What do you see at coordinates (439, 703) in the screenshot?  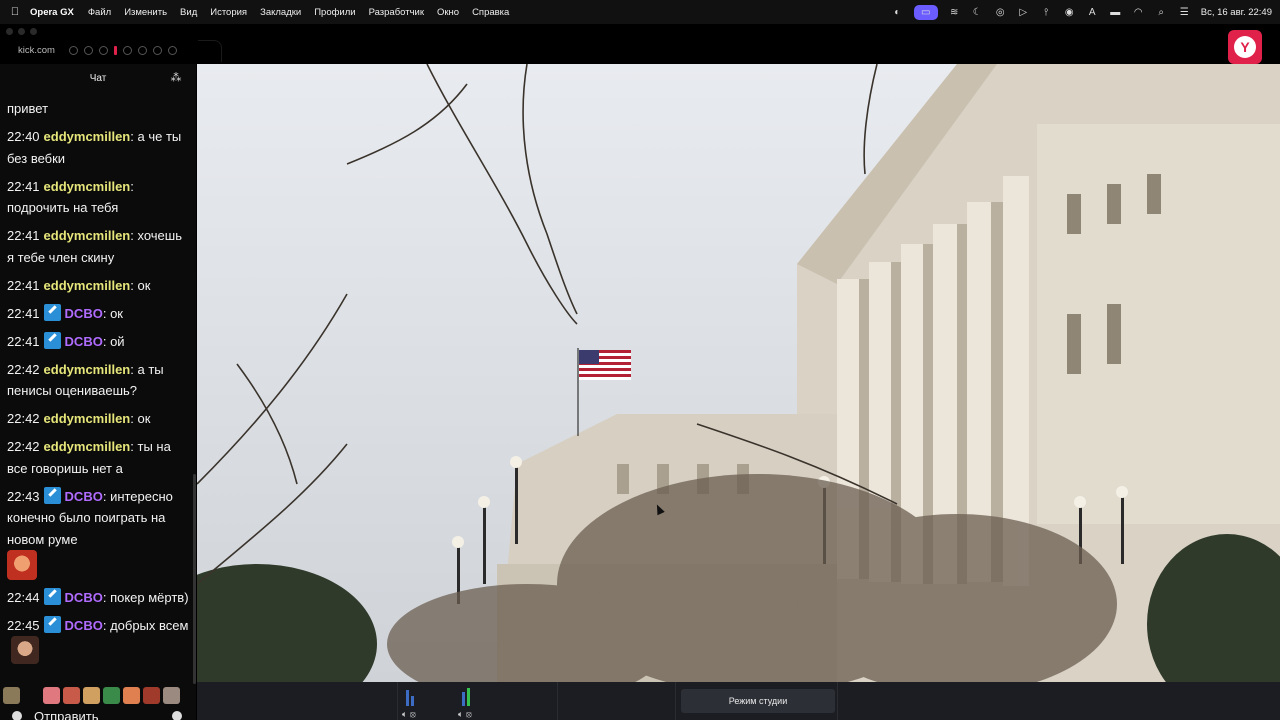 I see `audio-meters: 🔈︎ ⦻ 🔈︎ ⦻` at bounding box center [439, 703].